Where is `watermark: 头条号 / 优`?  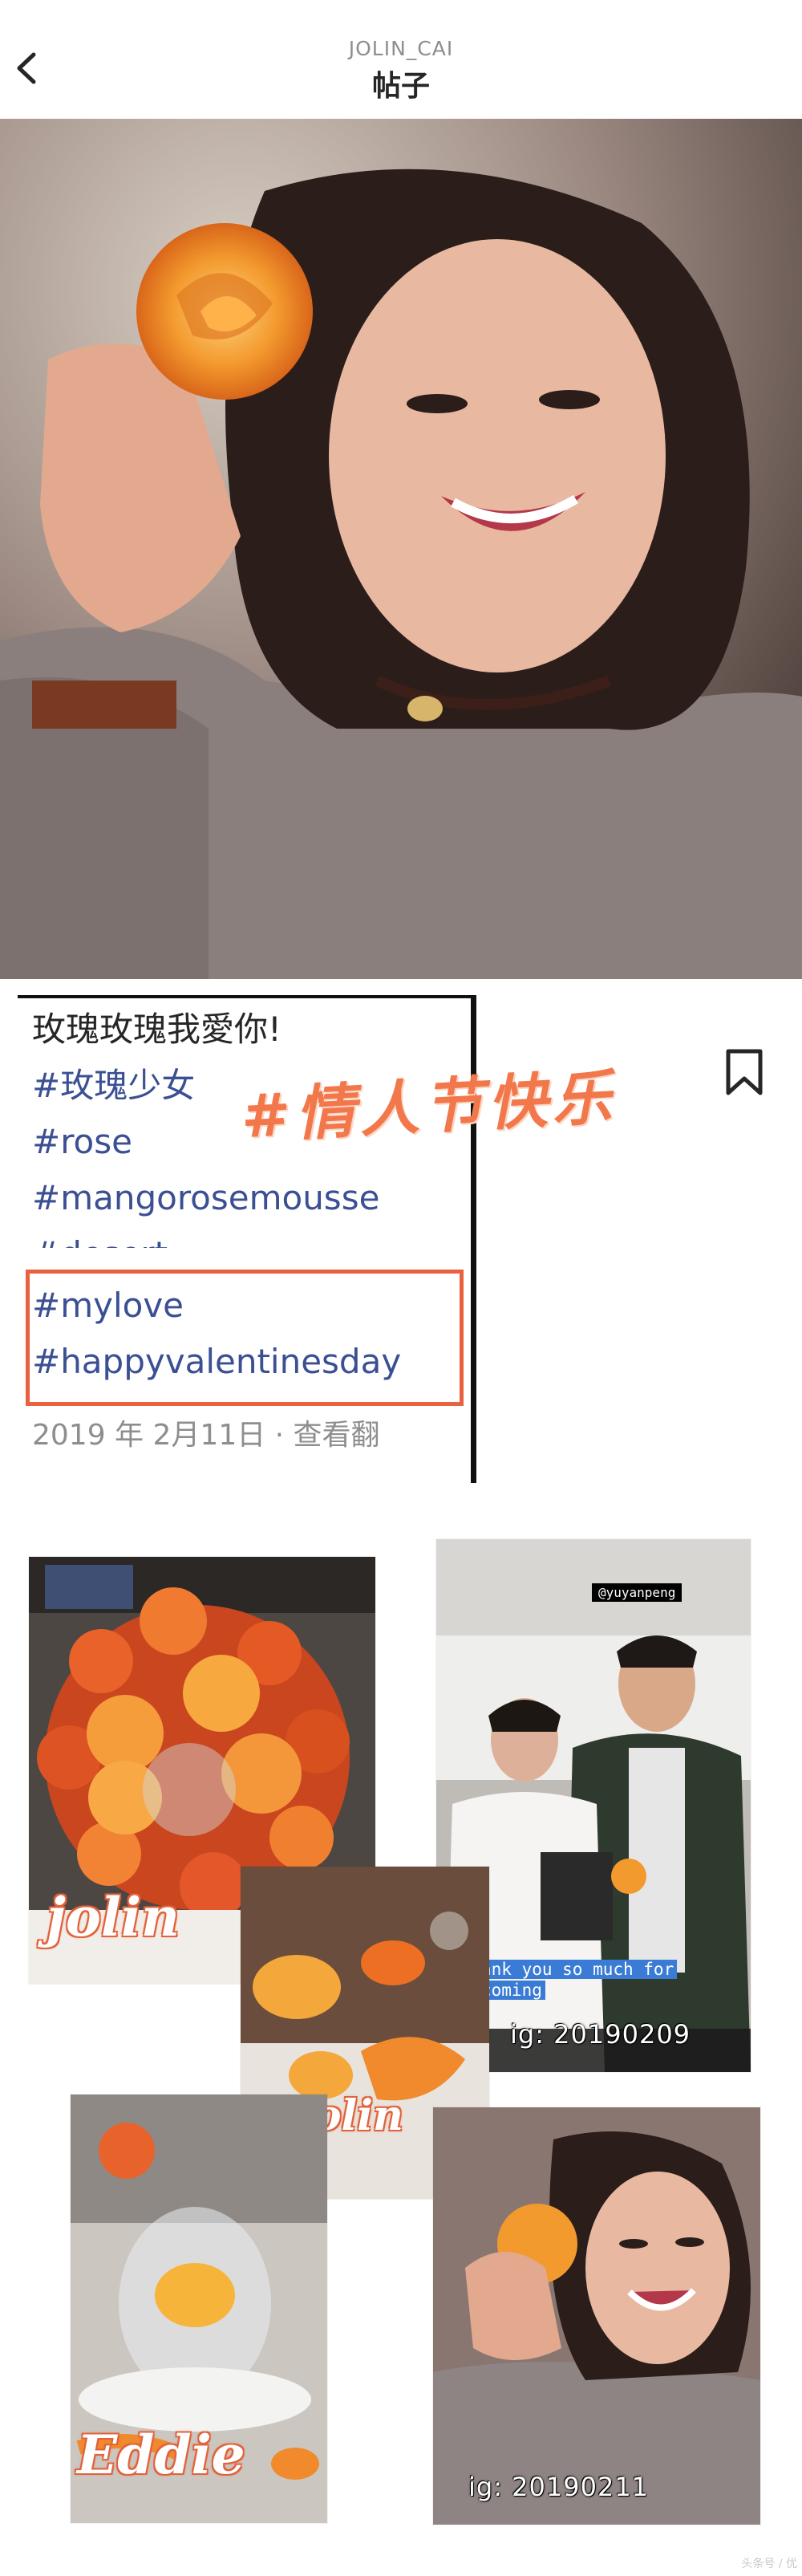 watermark: 头条号 / 优 is located at coordinates (769, 2564).